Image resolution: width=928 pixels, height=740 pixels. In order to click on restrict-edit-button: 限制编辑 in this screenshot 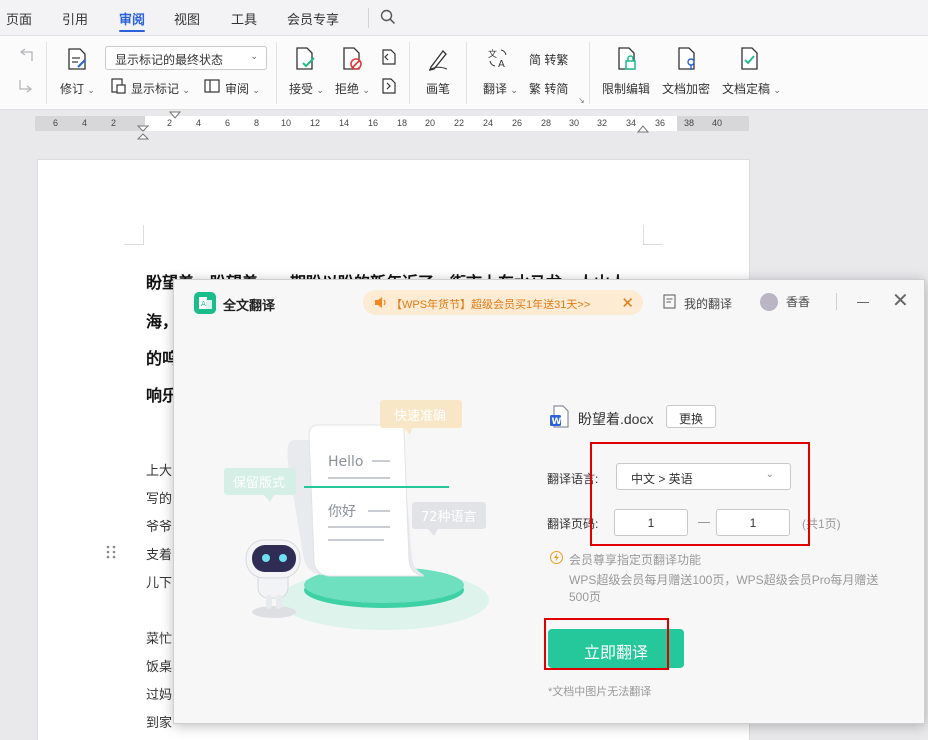, I will do `click(626, 88)`.